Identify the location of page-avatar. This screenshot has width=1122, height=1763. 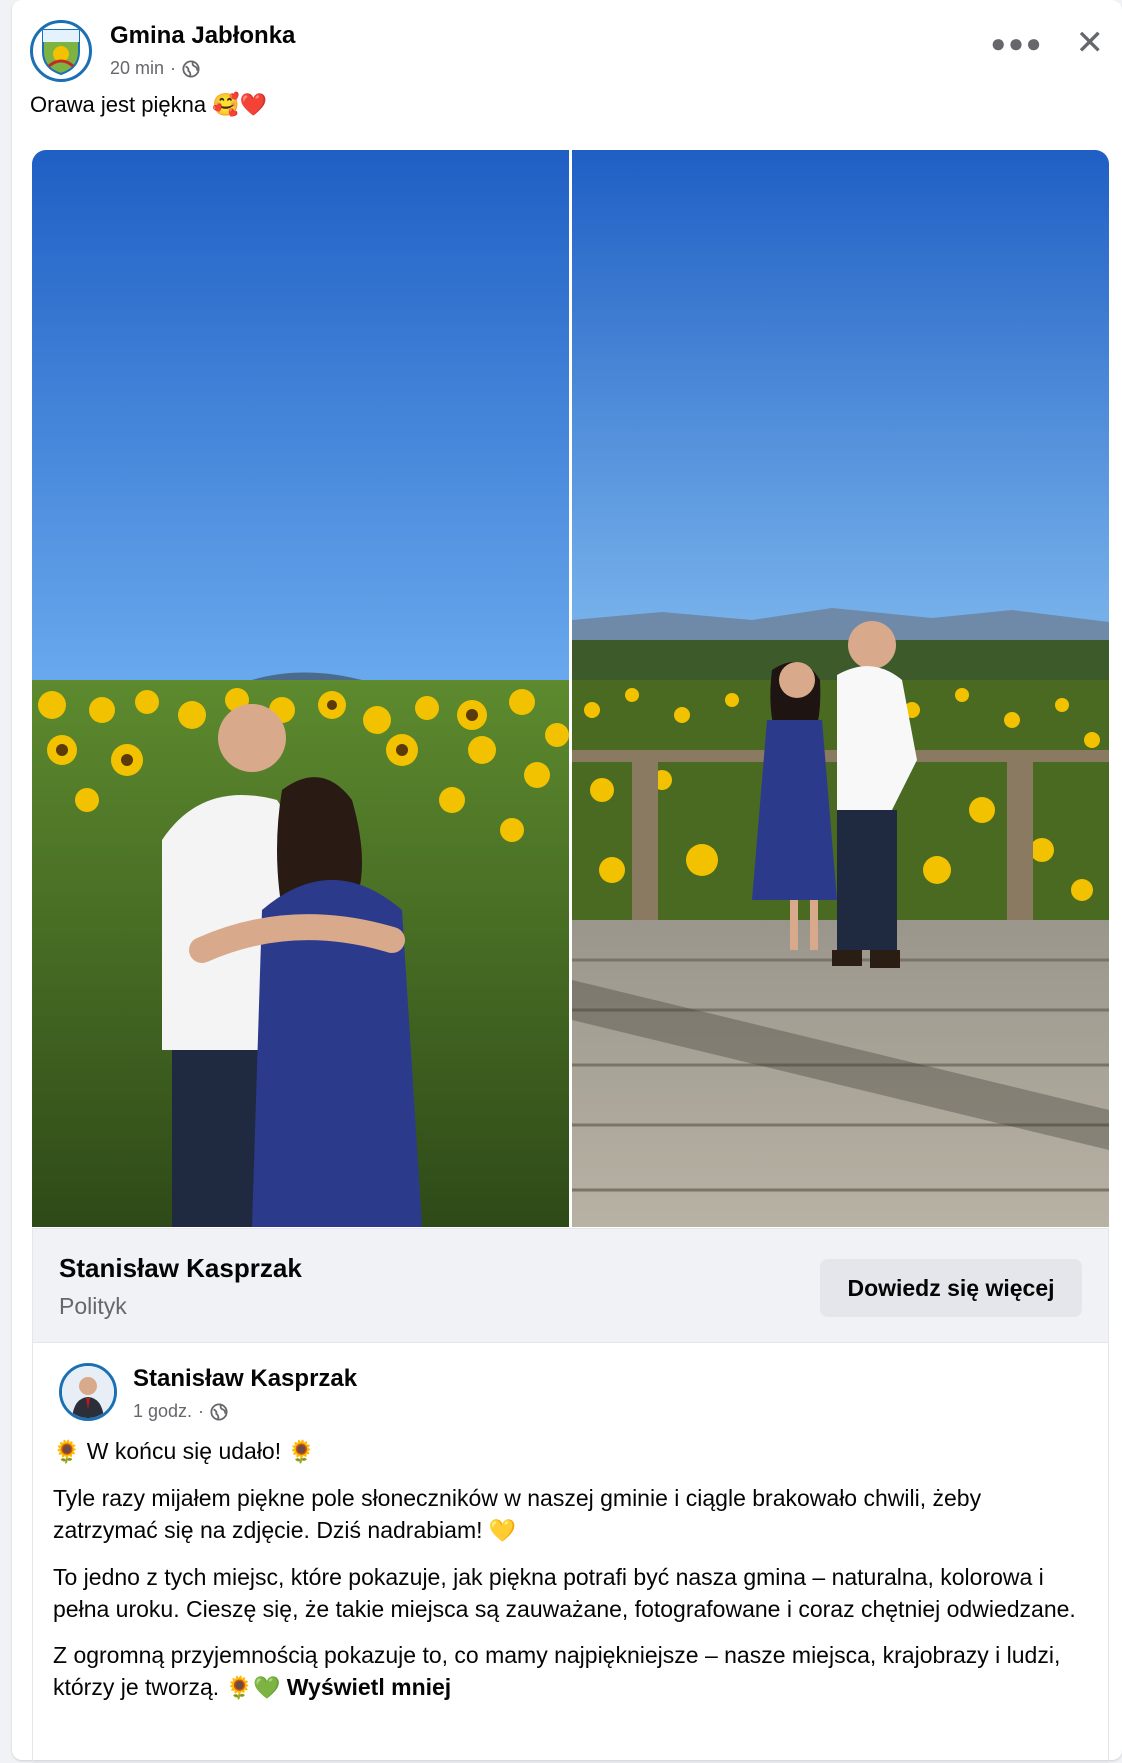
(61, 51).